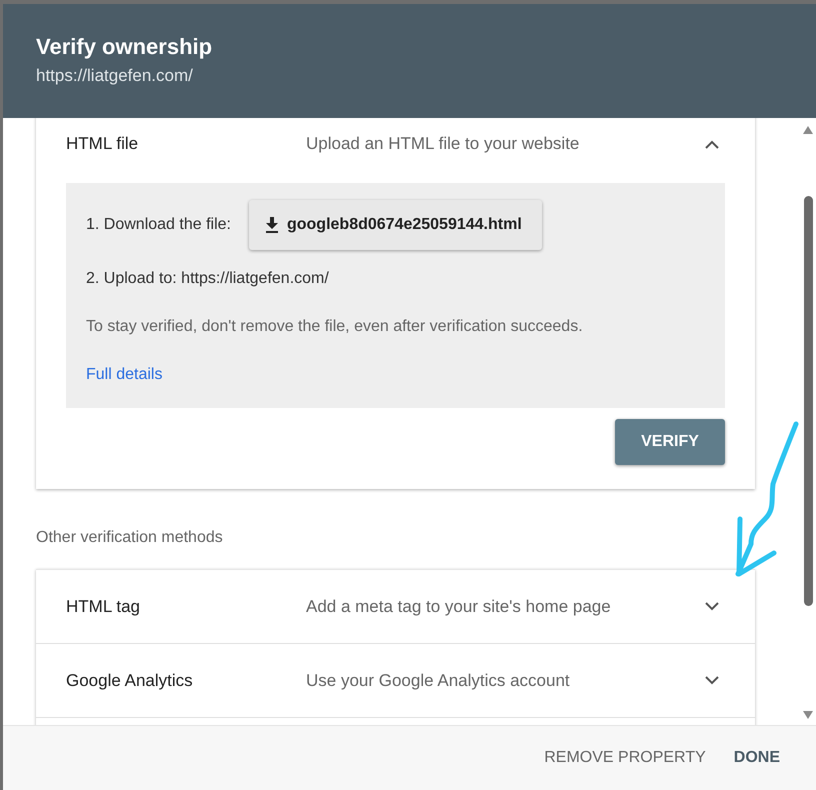  What do you see at coordinates (808, 401) in the screenshot?
I see `scrollbar-thumb` at bounding box center [808, 401].